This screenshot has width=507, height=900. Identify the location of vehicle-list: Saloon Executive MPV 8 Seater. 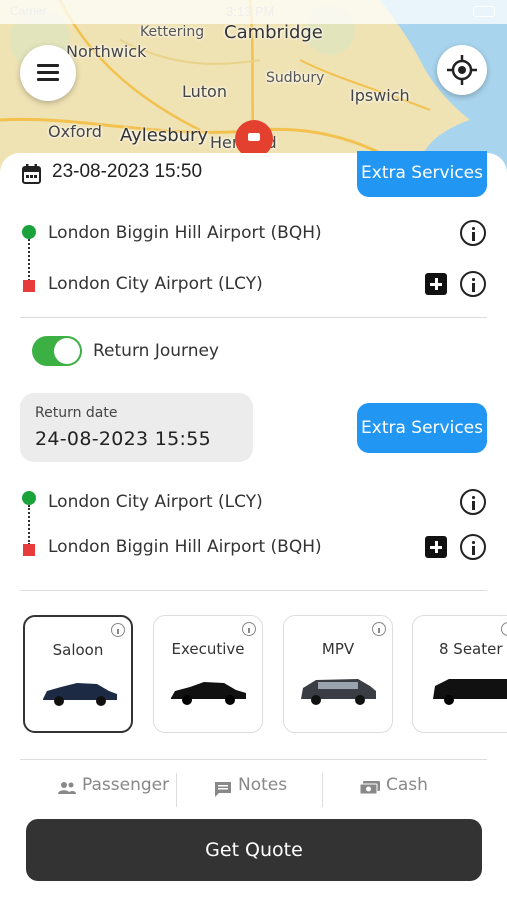
(253, 675).